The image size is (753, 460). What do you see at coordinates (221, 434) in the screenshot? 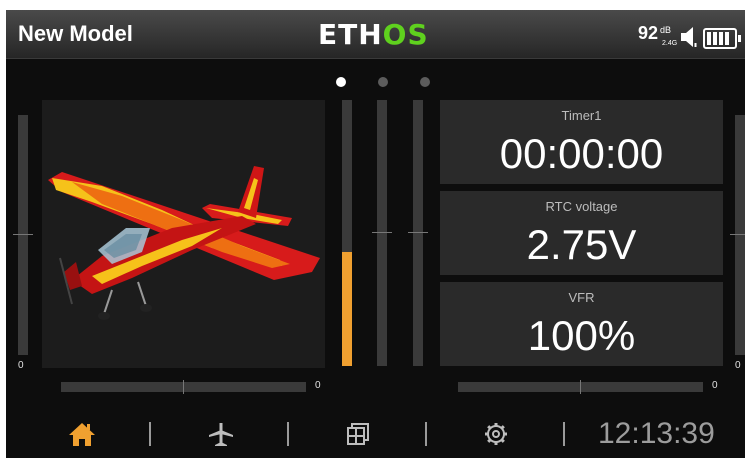
I see `airplane-icon` at bounding box center [221, 434].